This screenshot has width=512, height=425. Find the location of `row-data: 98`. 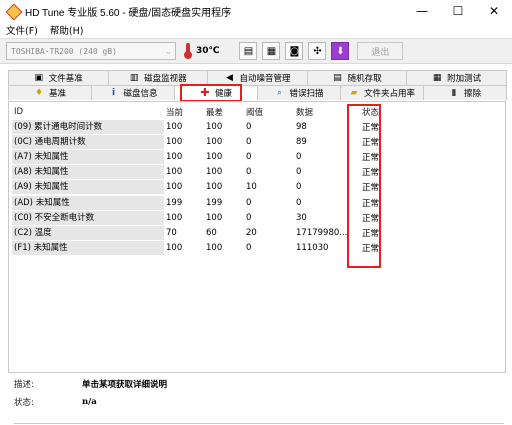

row-data: 98 is located at coordinates (301, 126).